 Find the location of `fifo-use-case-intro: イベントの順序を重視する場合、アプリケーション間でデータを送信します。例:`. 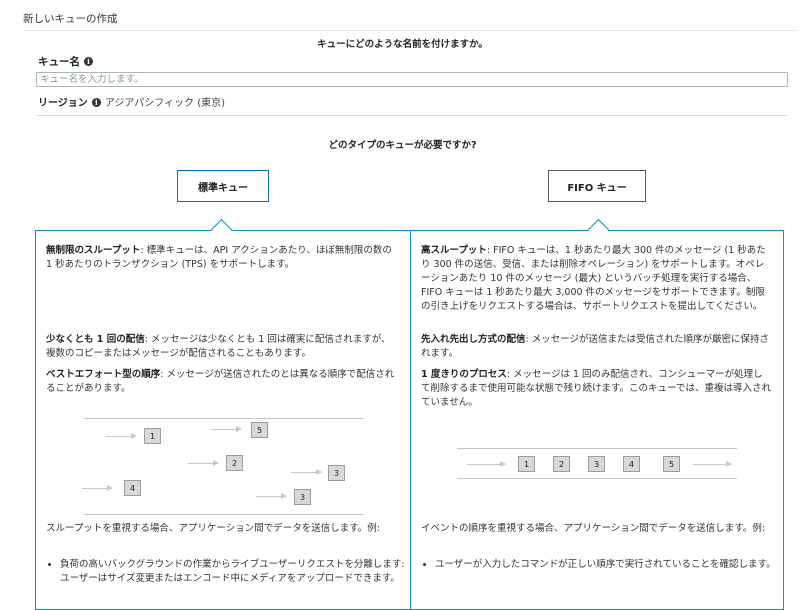

fifo-use-case-intro: イベントの順序を重視する場合、アプリケーション間でデータを送信します。例: is located at coordinates (593, 528).